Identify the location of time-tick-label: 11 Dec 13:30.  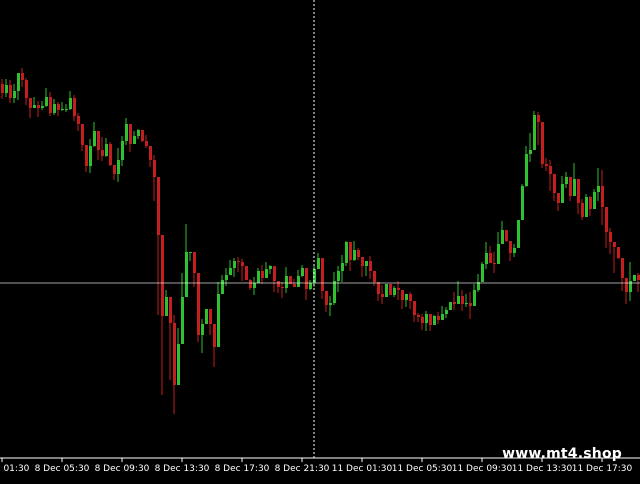
(542, 469).